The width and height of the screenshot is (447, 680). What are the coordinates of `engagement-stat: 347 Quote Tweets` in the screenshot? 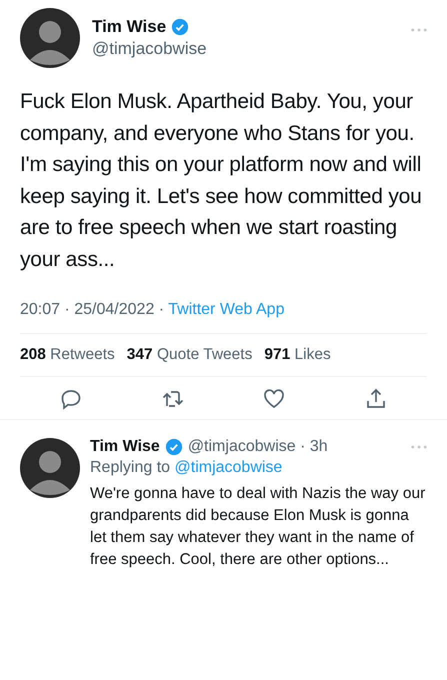 It's located at (189, 355).